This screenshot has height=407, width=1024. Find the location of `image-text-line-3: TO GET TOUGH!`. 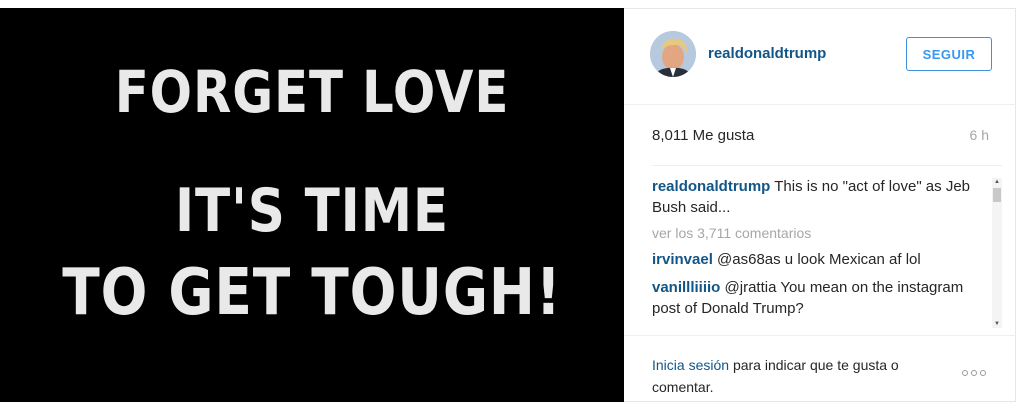

image-text-line-3: TO GET TOUGH! is located at coordinates (312, 293).